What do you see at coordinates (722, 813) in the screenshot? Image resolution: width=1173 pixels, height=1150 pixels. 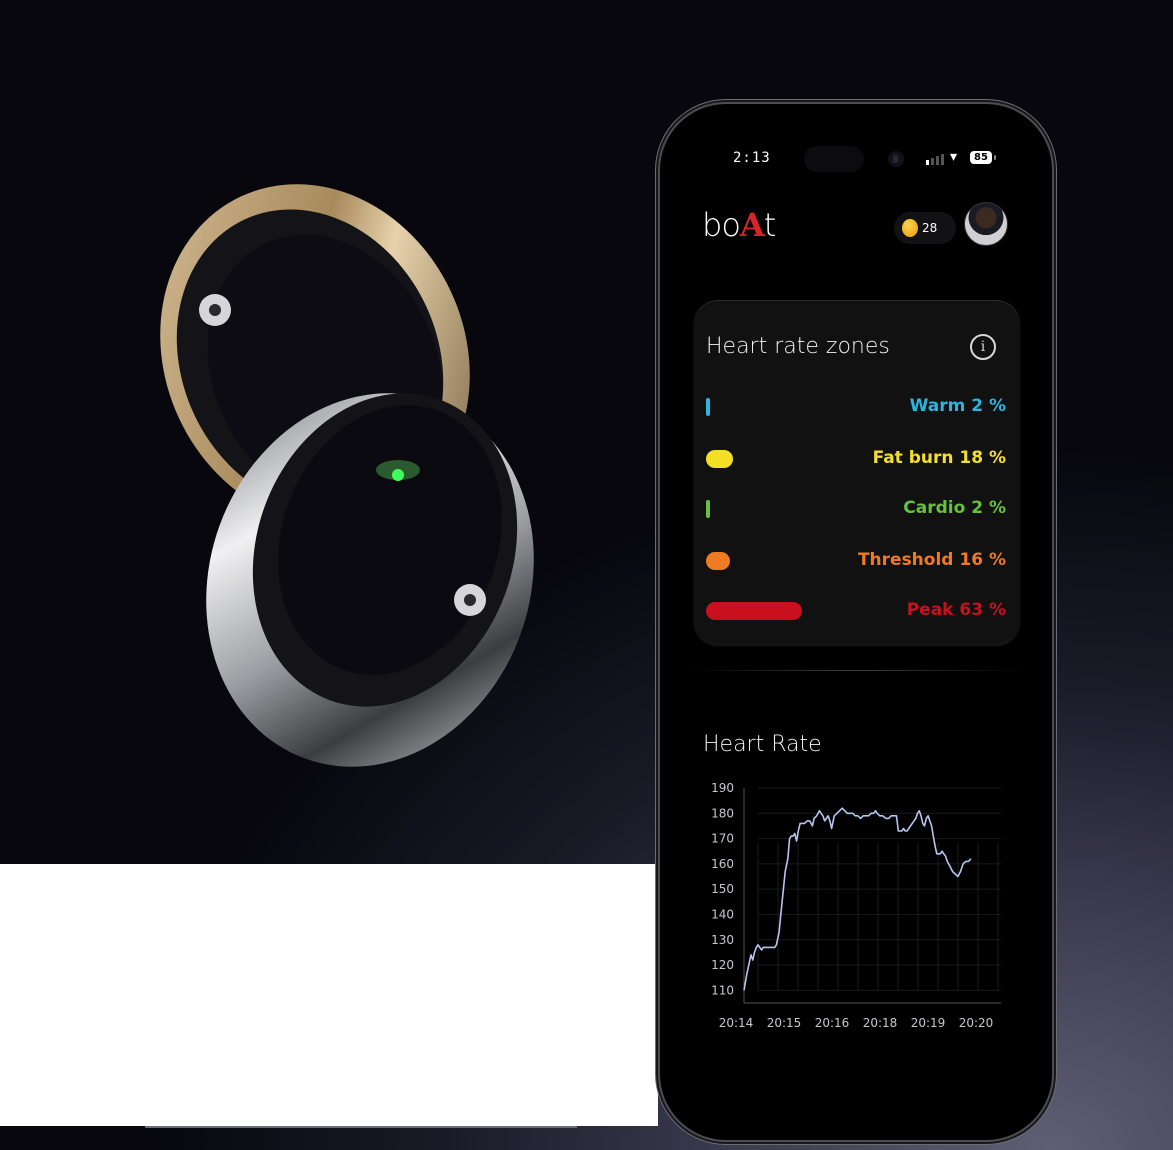 I see `y-tick-label: 180` at bounding box center [722, 813].